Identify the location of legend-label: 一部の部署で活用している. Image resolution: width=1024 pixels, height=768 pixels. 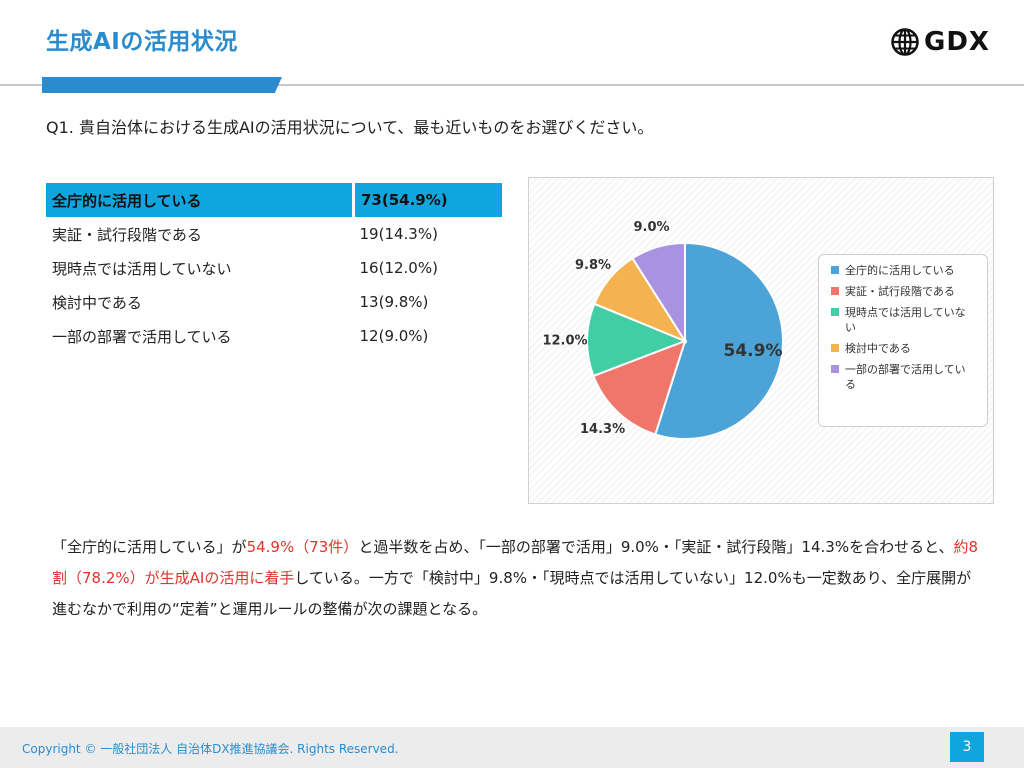
(905, 377).